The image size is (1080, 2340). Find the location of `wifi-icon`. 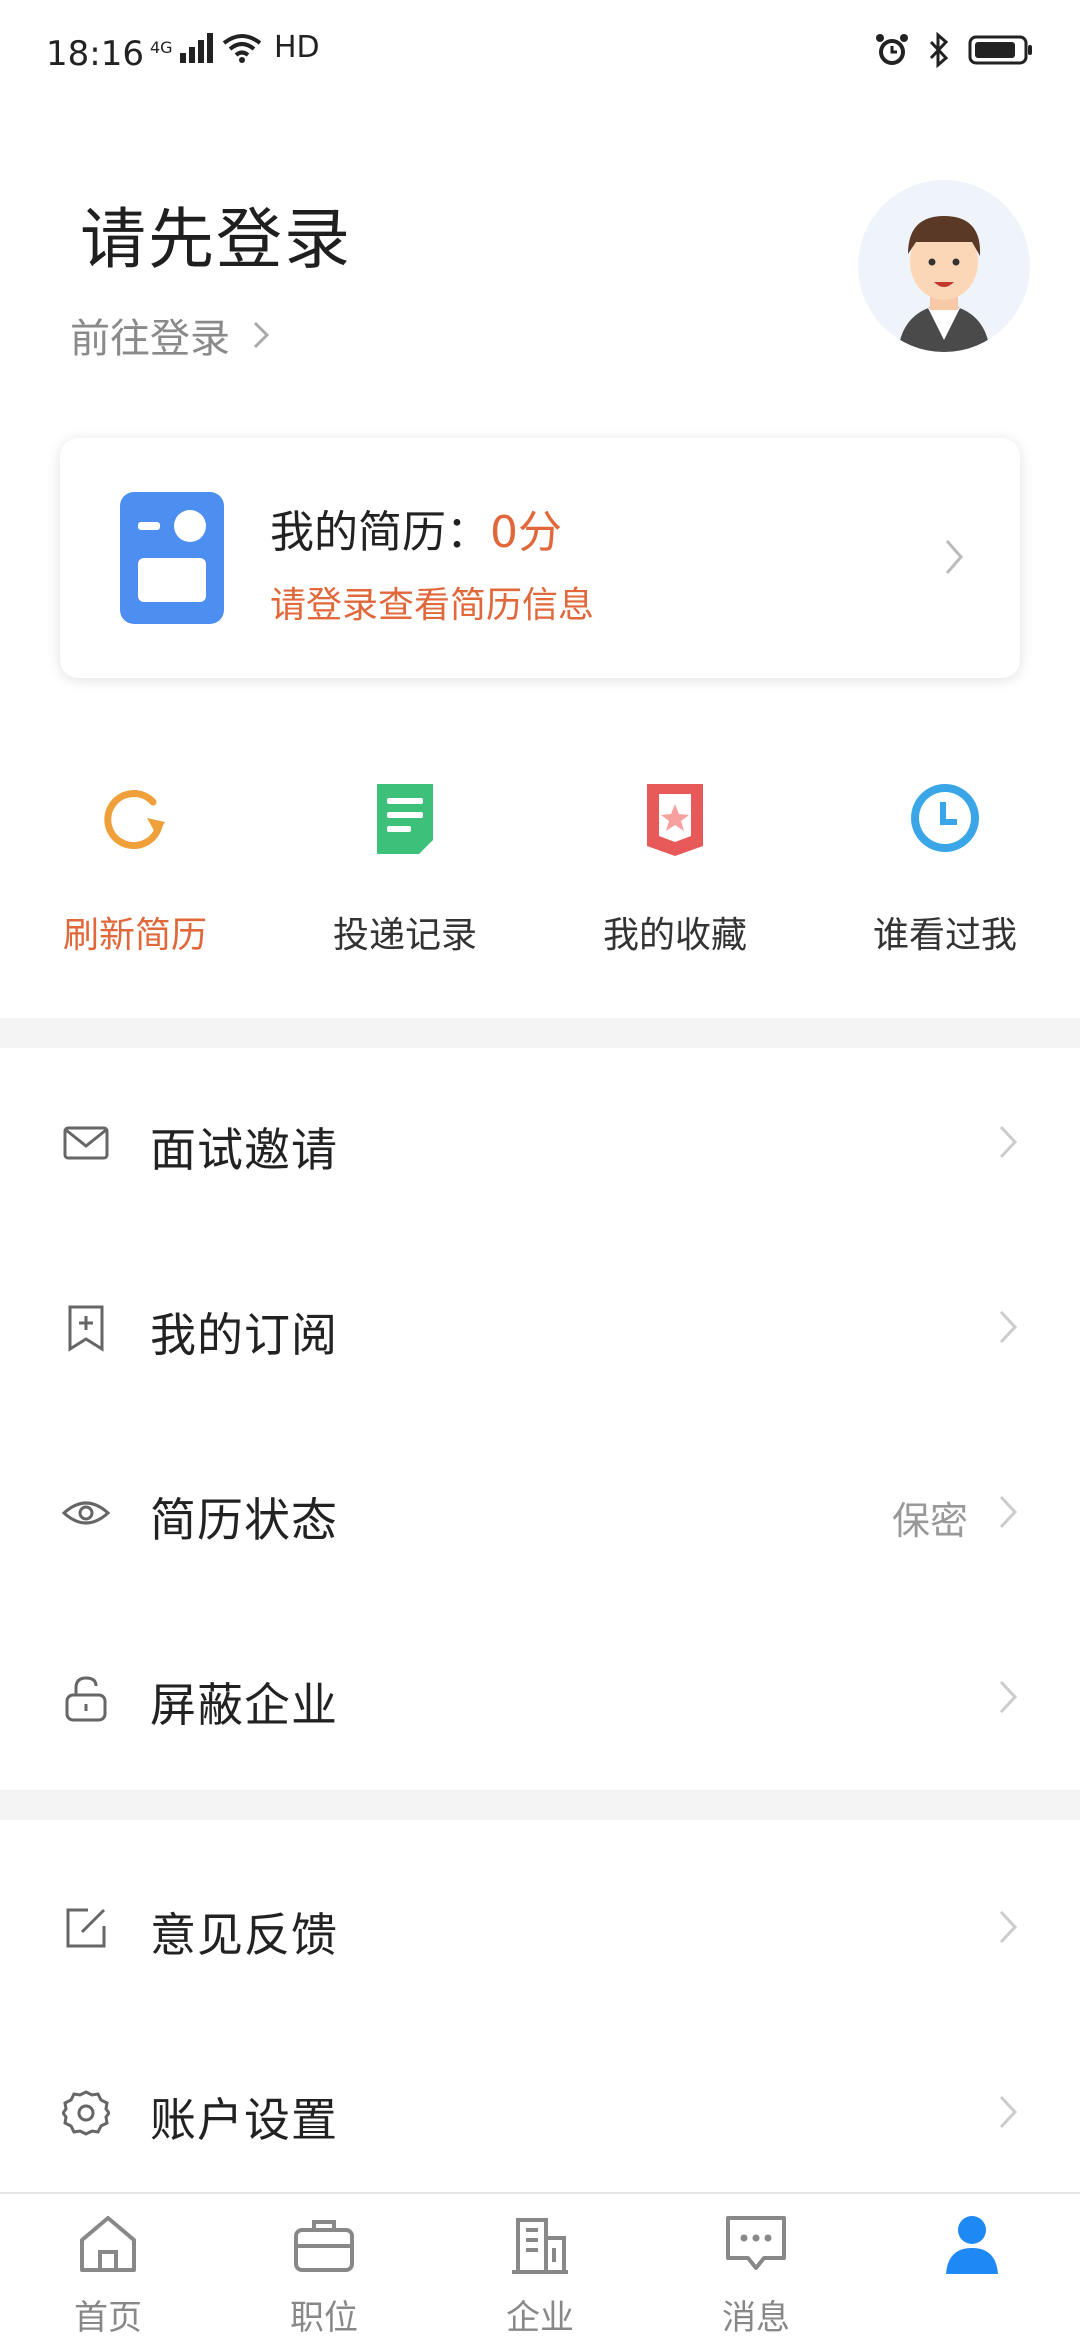

wifi-icon is located at coordinates (242, 48).